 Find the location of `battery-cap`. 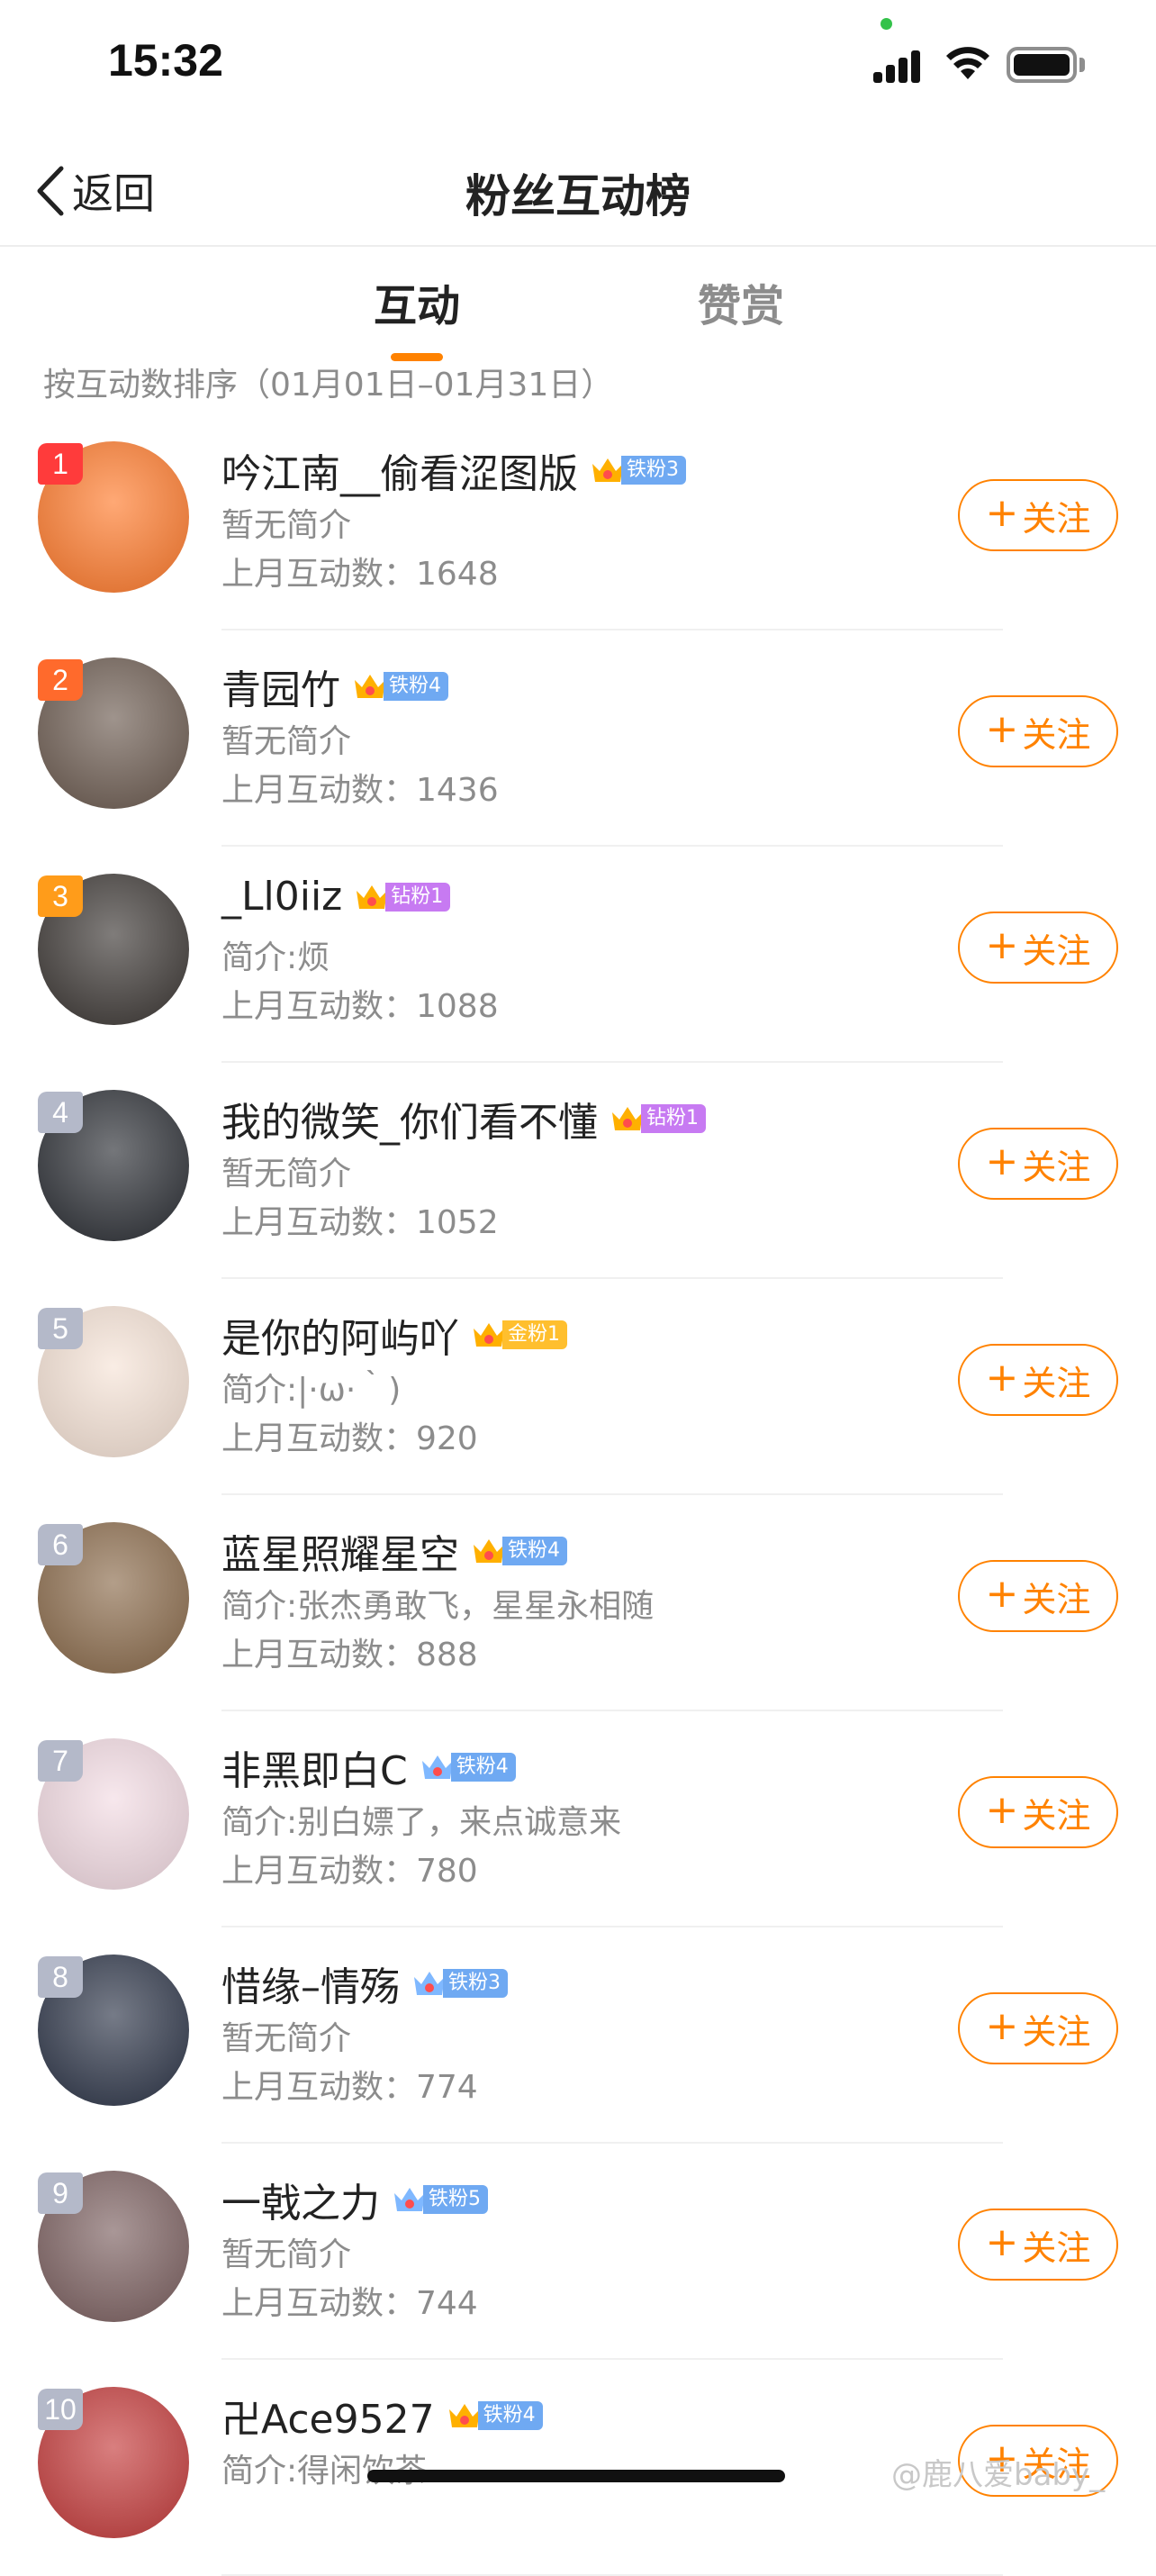

battery-cap is located at coordinates (1082, 65).